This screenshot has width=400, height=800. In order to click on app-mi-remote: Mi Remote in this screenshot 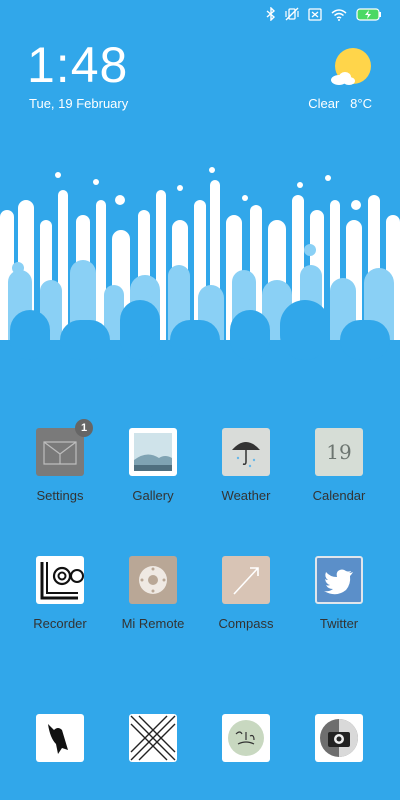, I will do `click(153, 593)`.